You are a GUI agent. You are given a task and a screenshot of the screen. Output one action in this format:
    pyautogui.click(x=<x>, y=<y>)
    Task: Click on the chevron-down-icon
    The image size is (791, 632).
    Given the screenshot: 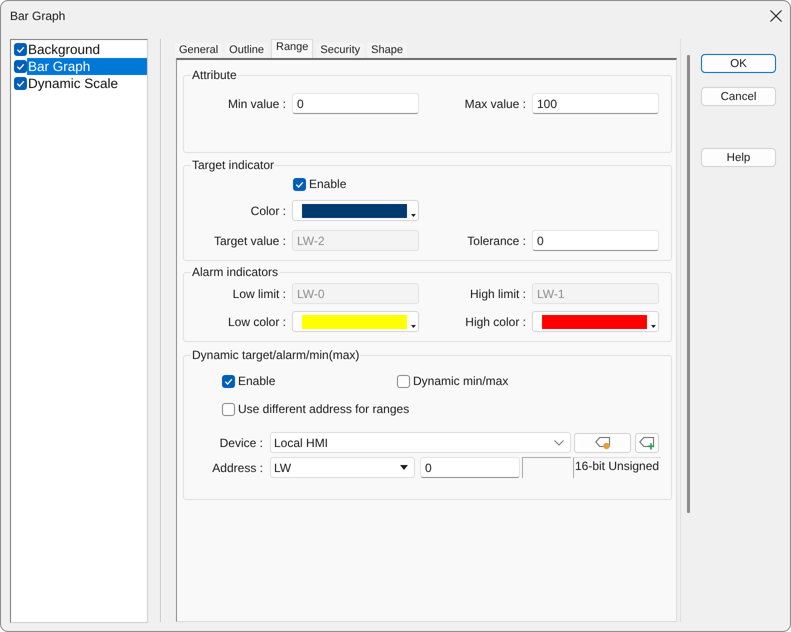 What is the action you would take?
    pyautogui.click(x=559, y=443)
    